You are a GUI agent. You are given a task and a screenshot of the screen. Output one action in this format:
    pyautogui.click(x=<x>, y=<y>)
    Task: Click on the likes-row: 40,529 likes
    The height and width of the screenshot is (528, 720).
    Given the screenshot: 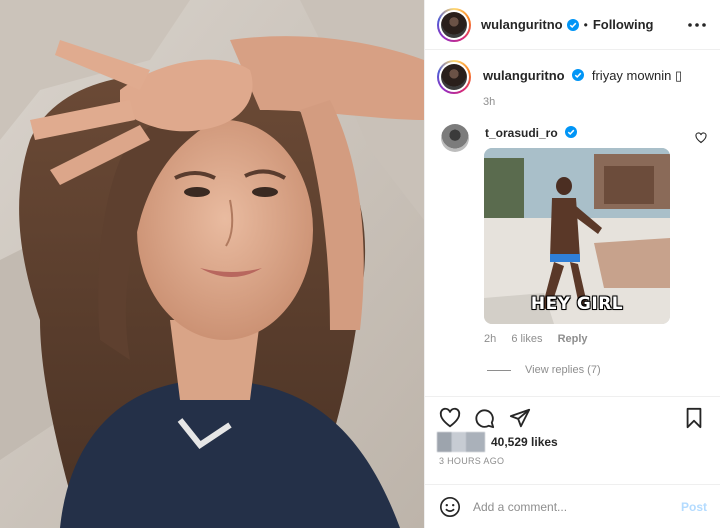 What is the action you would take?
    pyautogui.click(x=497, y=442)
    